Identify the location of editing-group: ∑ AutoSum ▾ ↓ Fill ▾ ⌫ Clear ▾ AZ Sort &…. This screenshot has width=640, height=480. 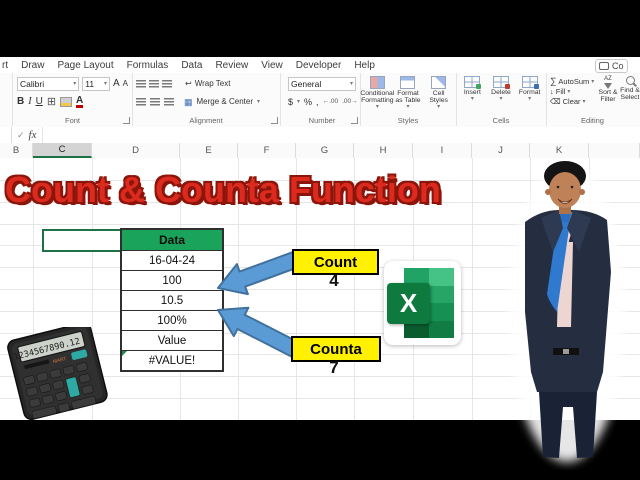
(593, 99).